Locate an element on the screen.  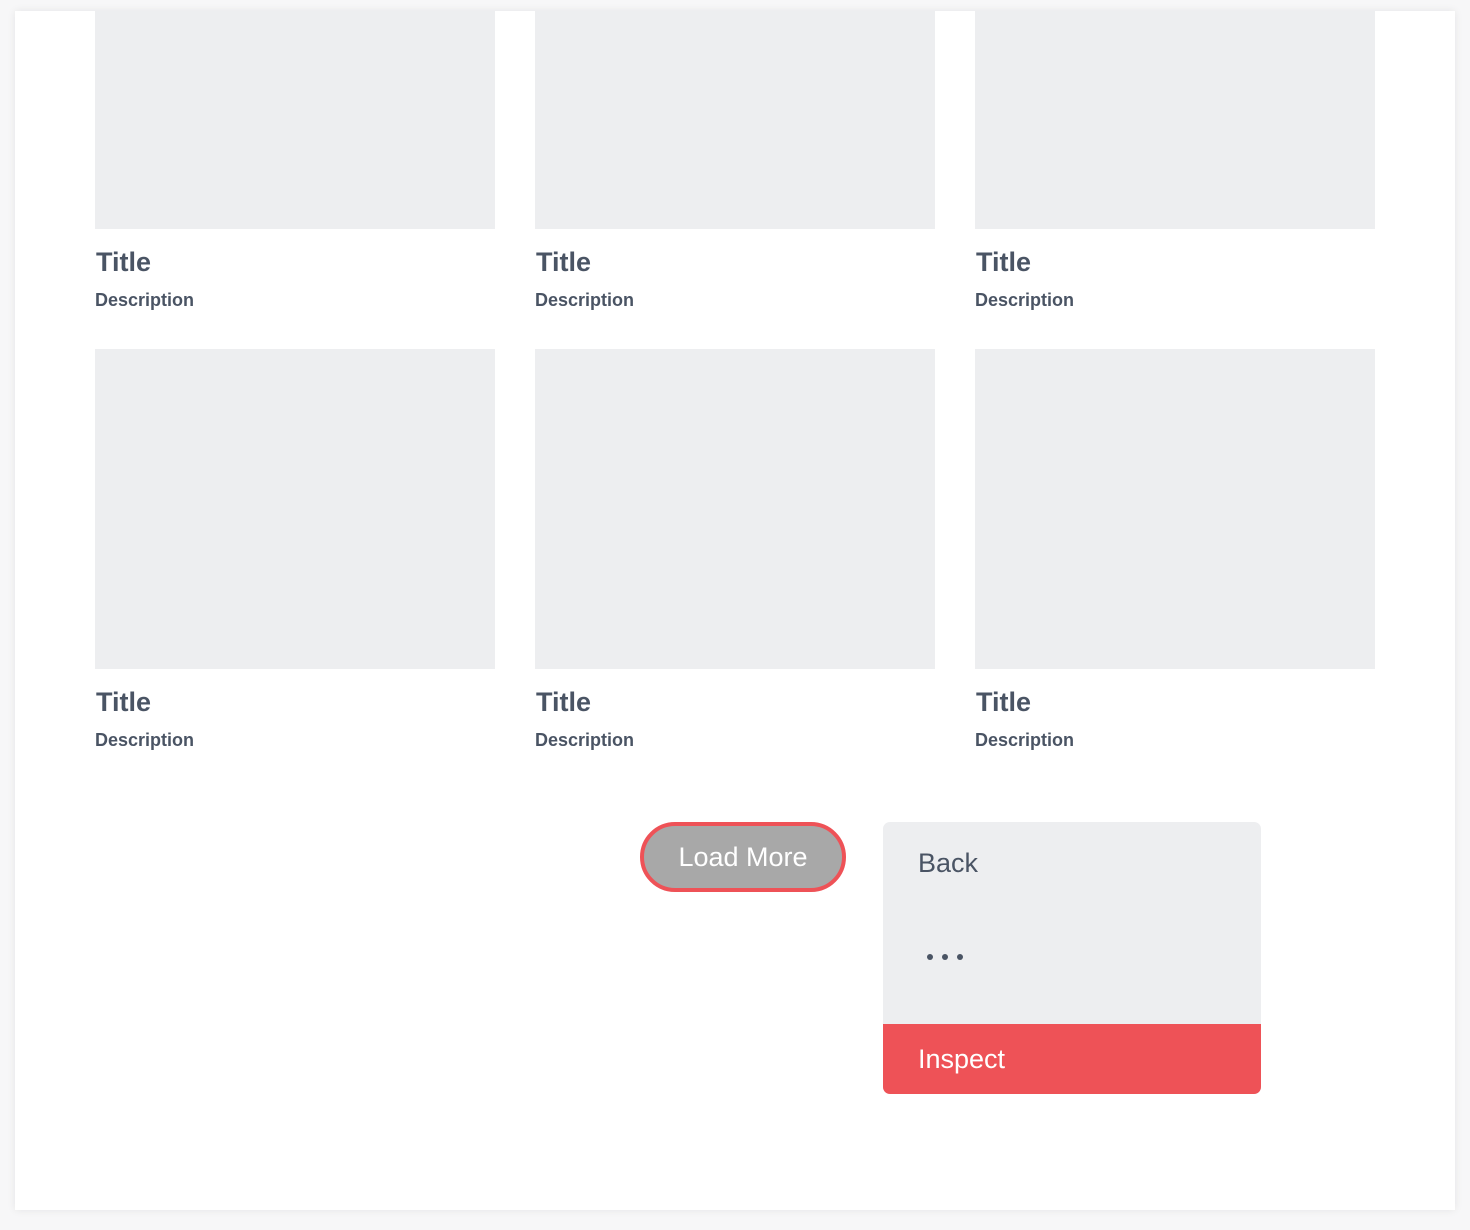
load-more-button: Load More is located at coordinates (743, 857).